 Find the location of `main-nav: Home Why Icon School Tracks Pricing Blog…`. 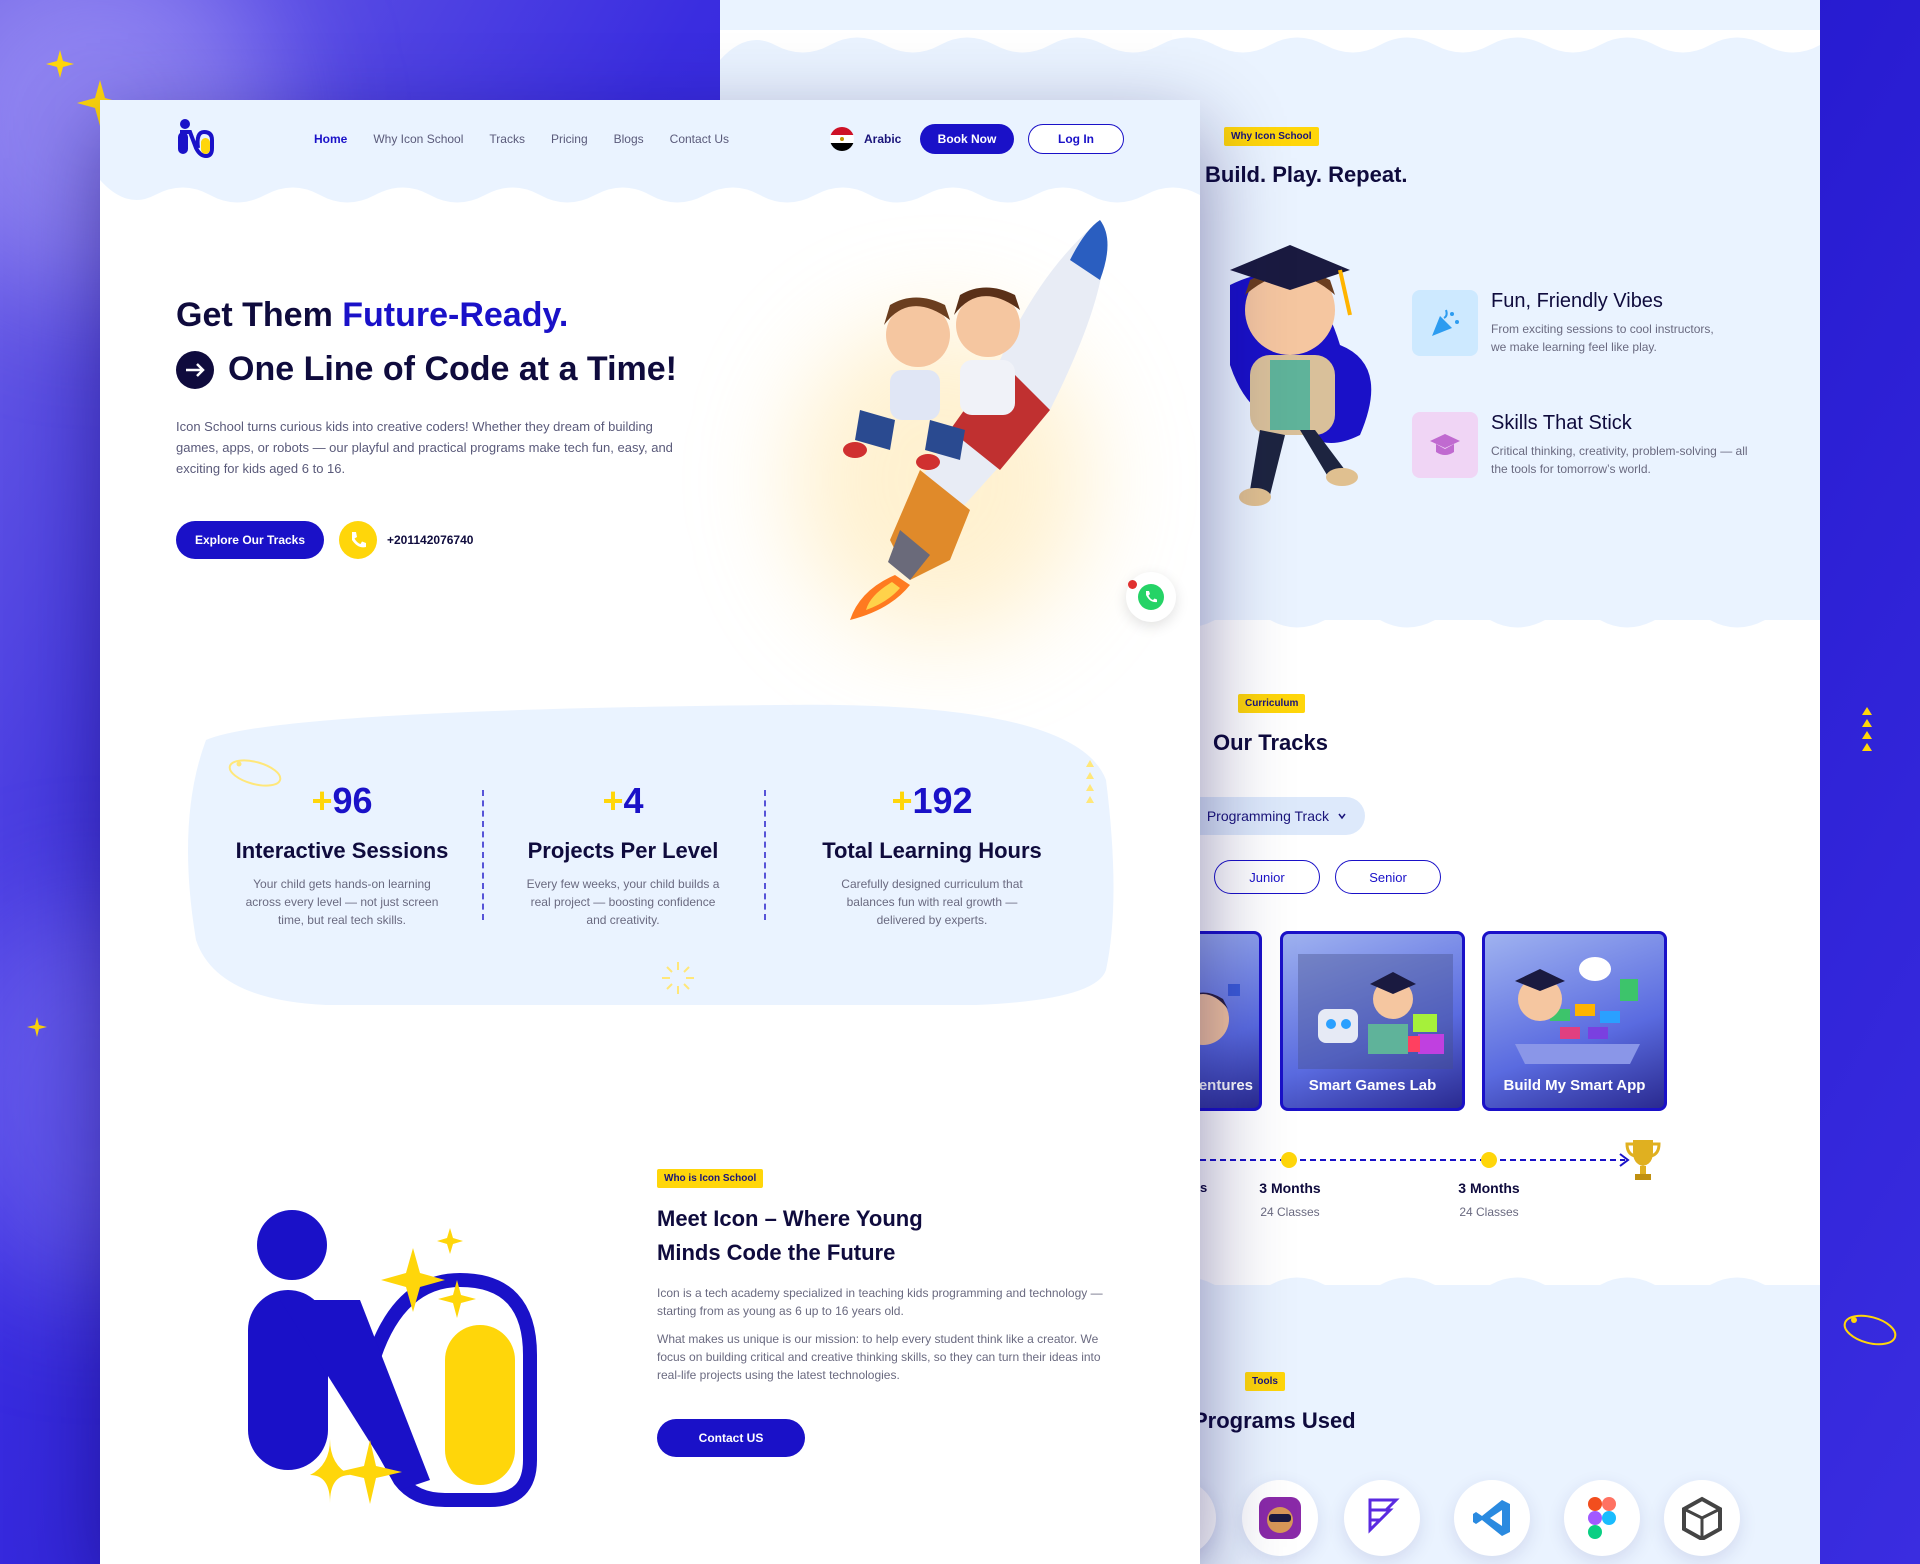

main-nav: Home Why Icon School Tracks Pricing Blog… is located at coordinates (521, 139).